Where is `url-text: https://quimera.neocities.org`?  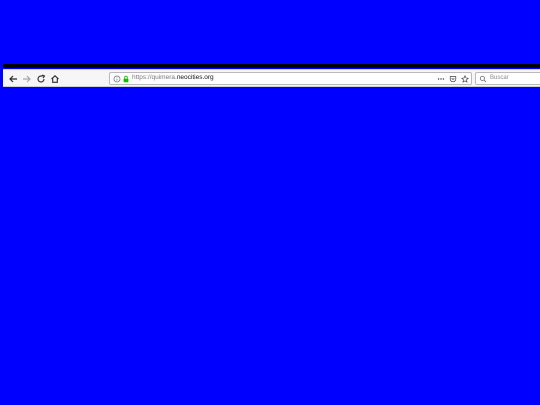
url-text: https://quimera.neocities.org is located at coordinates (173, 77).